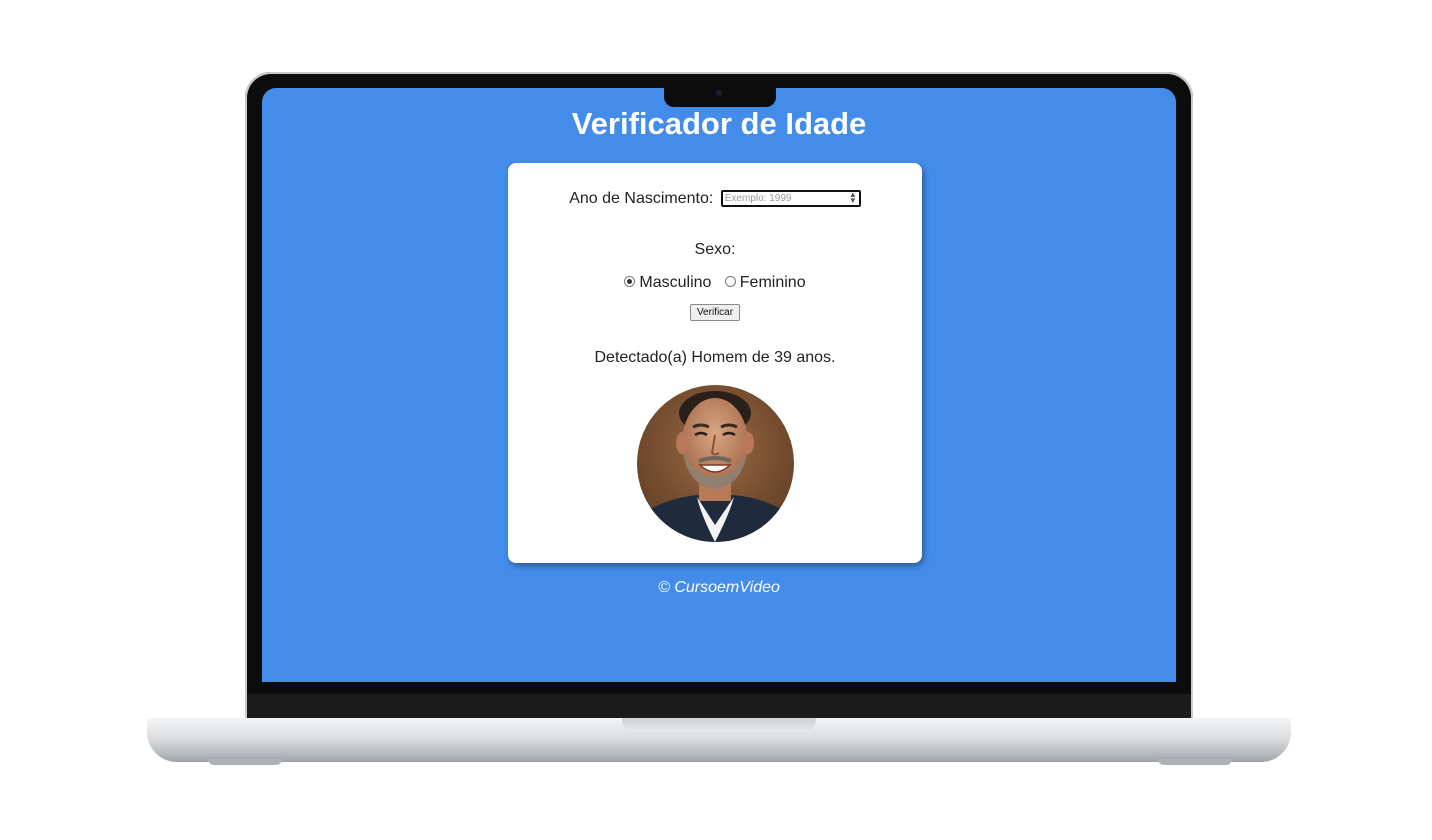  I want to click on result-text: Detectado(a) Homem de 39 anos., so click(715, 357).